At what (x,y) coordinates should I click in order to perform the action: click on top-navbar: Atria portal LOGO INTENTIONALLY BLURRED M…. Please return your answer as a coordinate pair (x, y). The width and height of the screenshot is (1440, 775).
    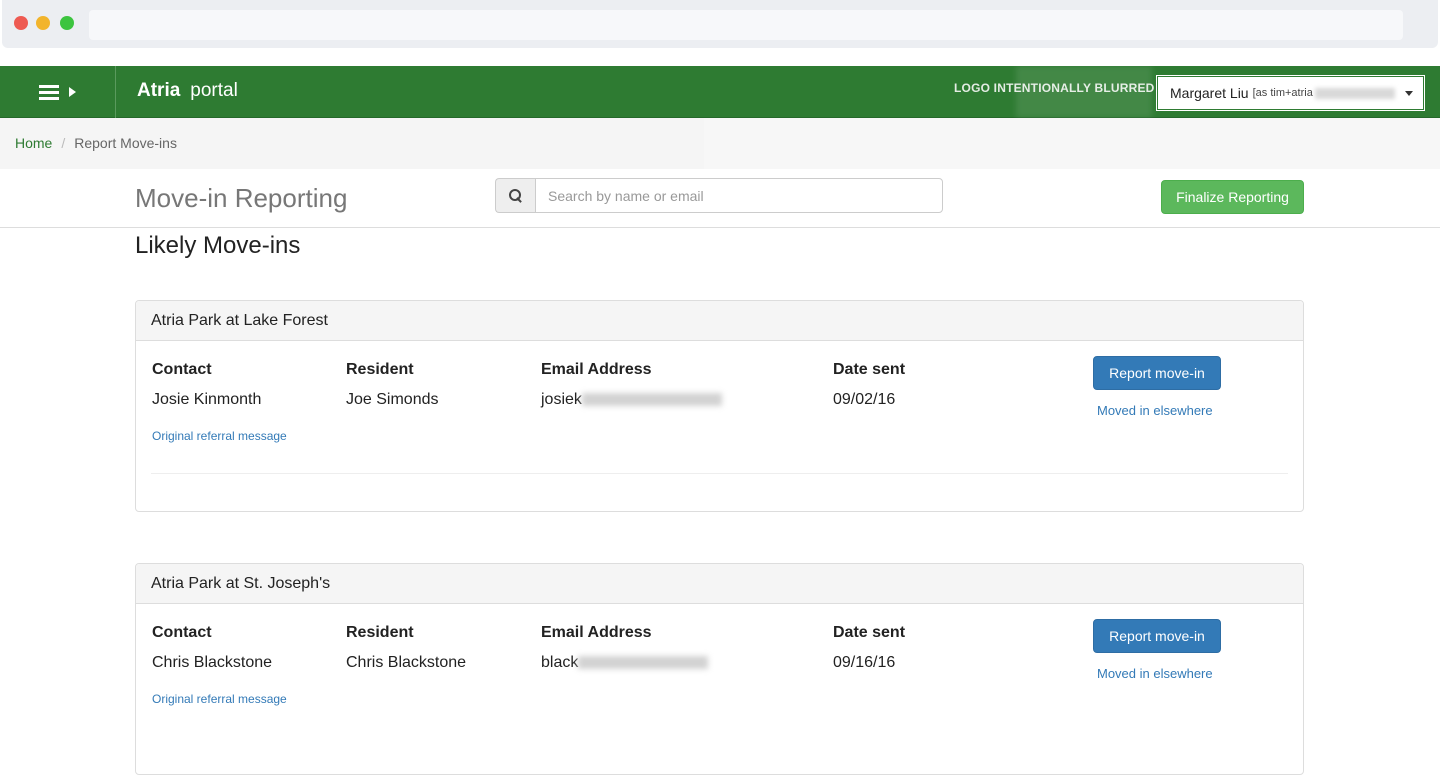
    Looking at the image, I should click on (720, 92).